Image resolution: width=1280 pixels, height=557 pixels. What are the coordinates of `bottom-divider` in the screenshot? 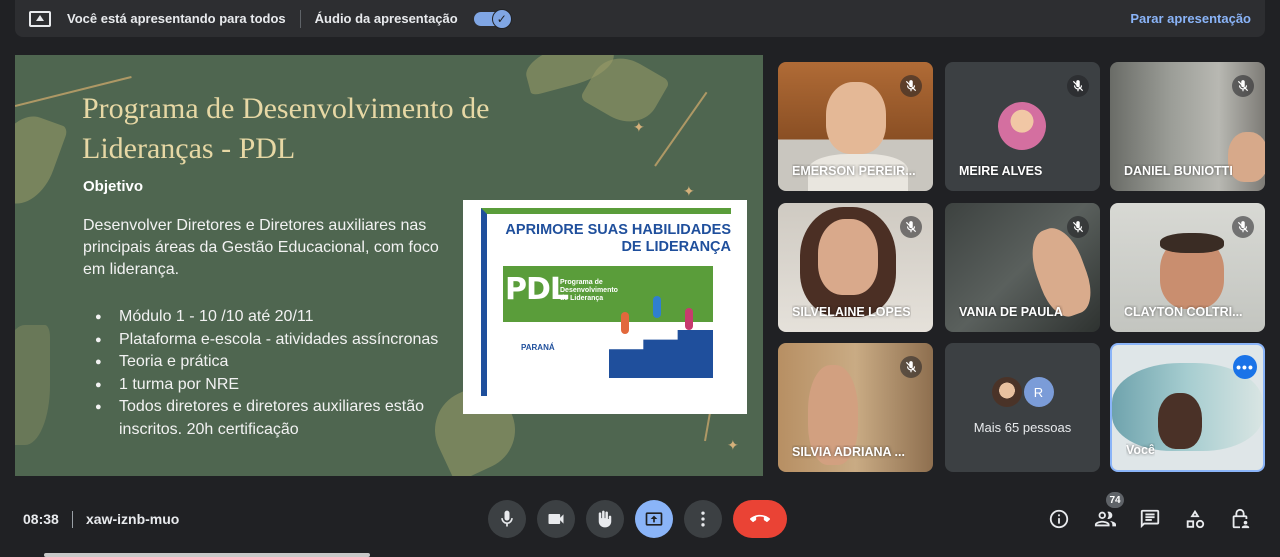 It's located at (72, 519).